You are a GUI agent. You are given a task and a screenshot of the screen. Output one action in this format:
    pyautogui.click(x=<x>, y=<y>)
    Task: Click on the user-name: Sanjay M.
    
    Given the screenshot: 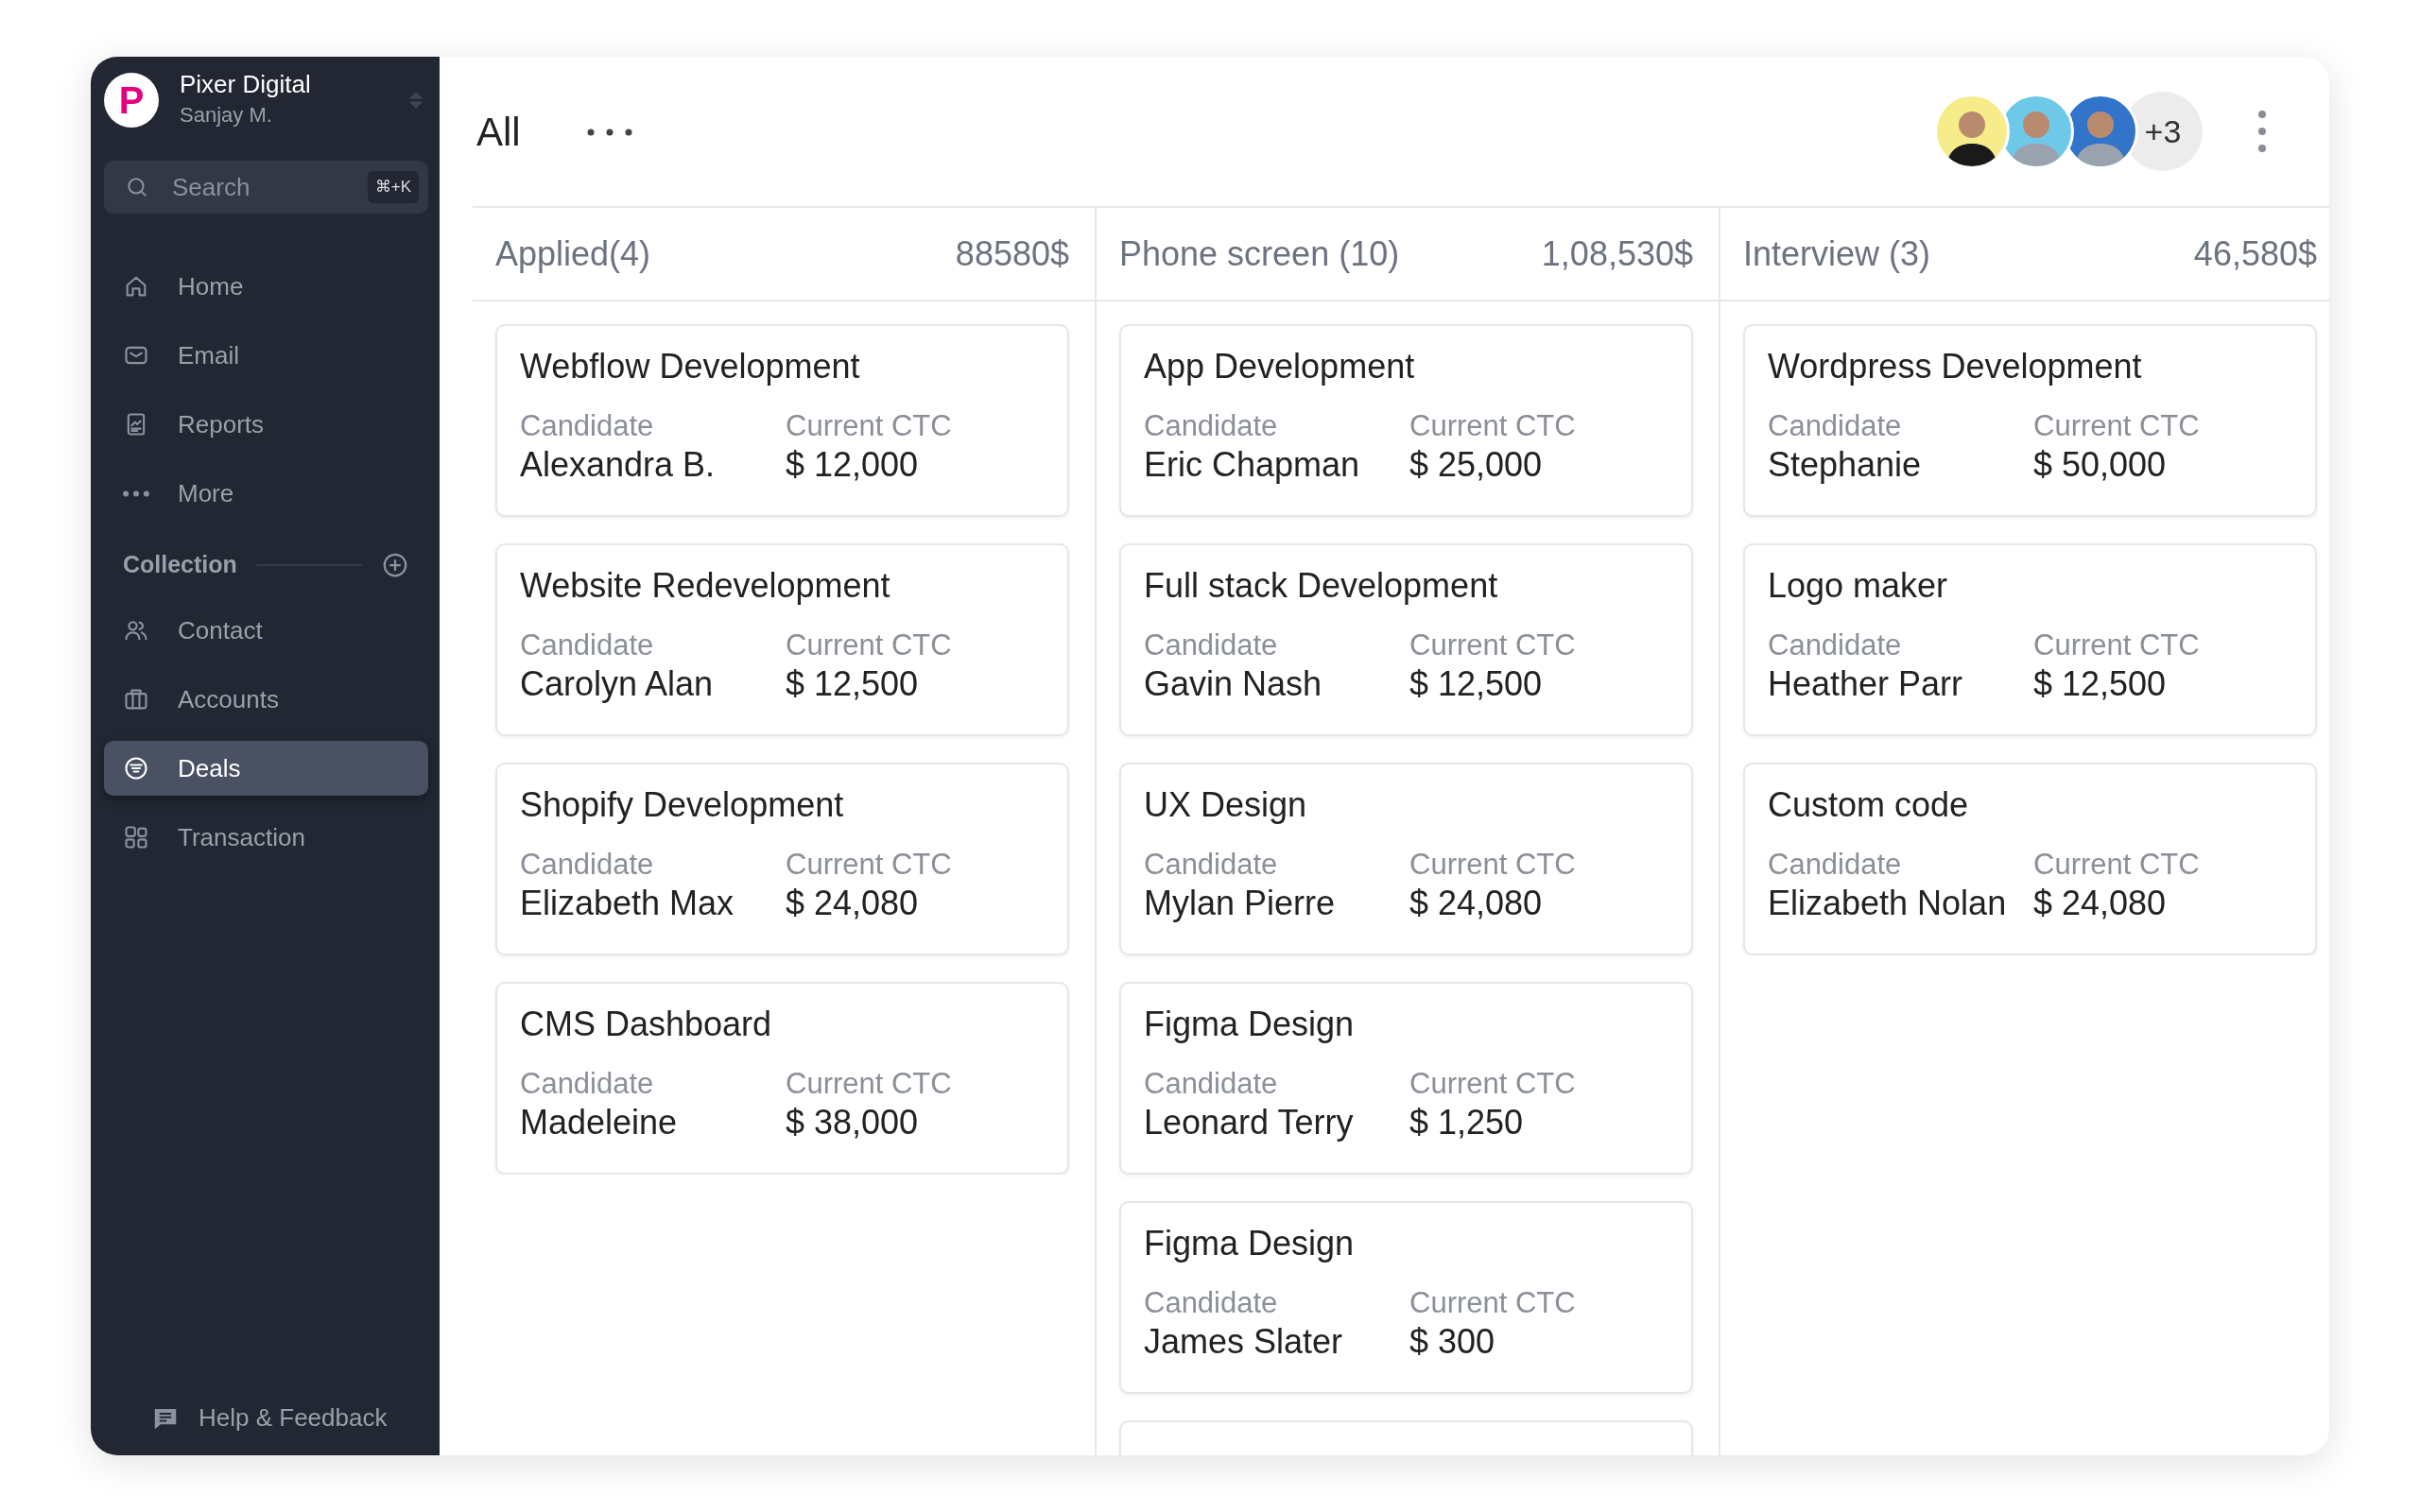 What is the action you would take?
    pyautogui.click(x=226, y=115)
    